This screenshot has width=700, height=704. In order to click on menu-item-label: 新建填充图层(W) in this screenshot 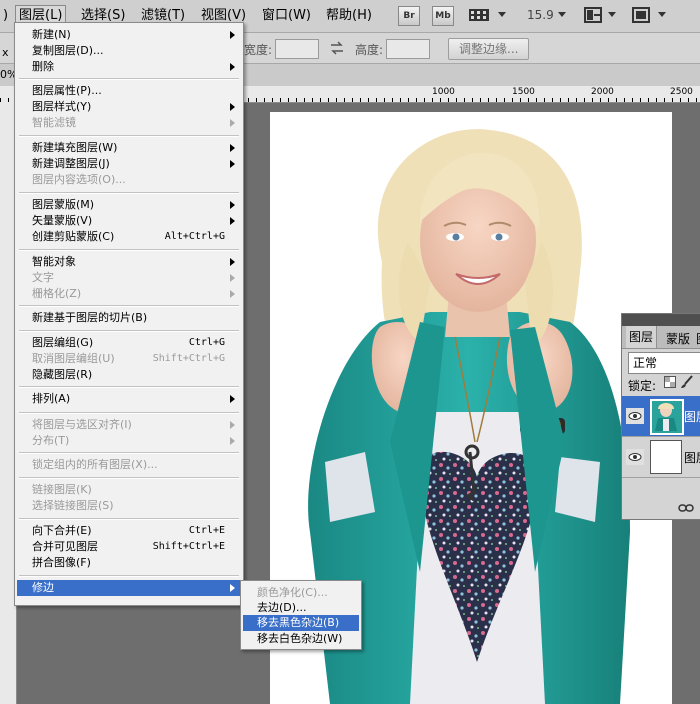, I will do `click(75, 147)`.